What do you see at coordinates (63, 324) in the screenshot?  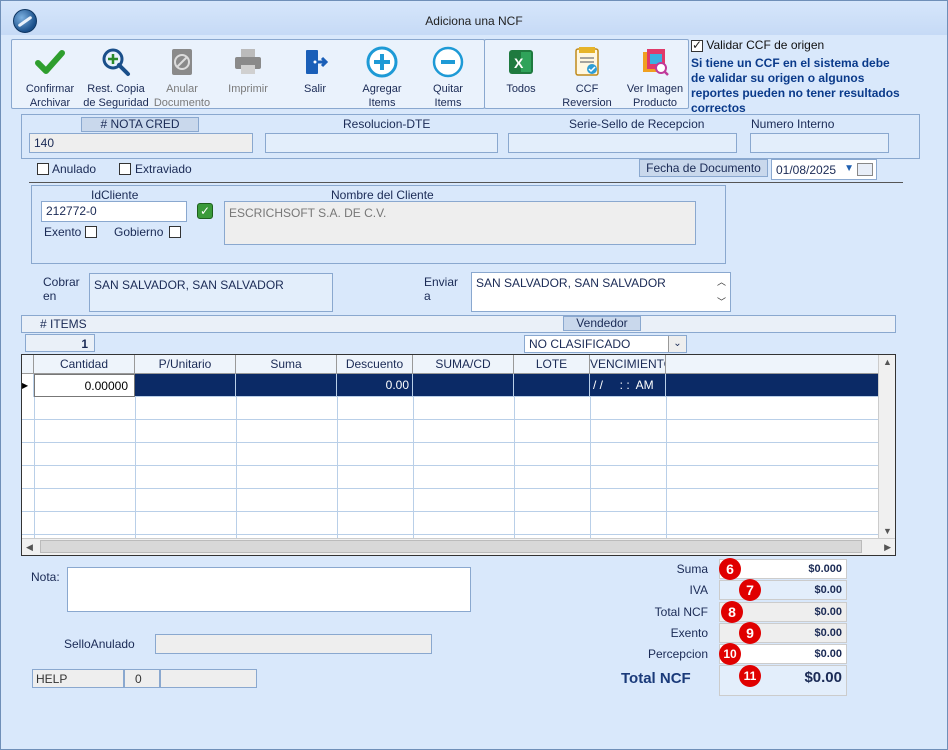 I see `items-count-label: # ITEMS` at bounding box center [63, 324].